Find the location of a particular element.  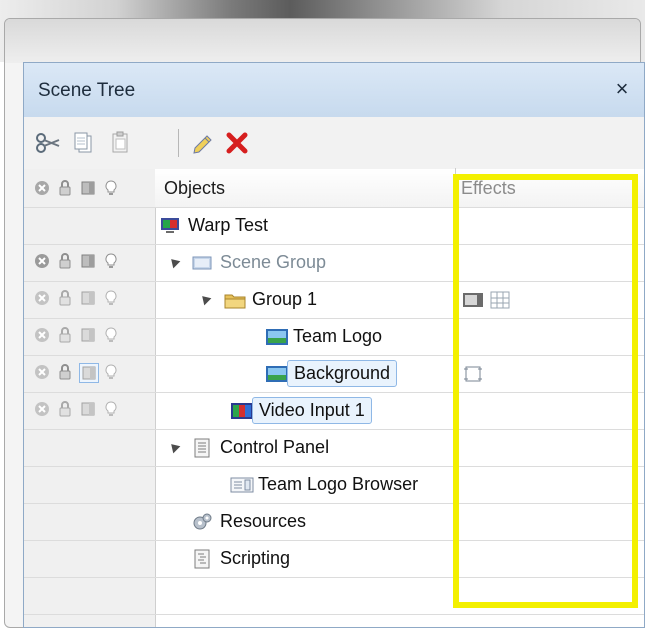

node-label: Resources is located at coordinates (263, 521).